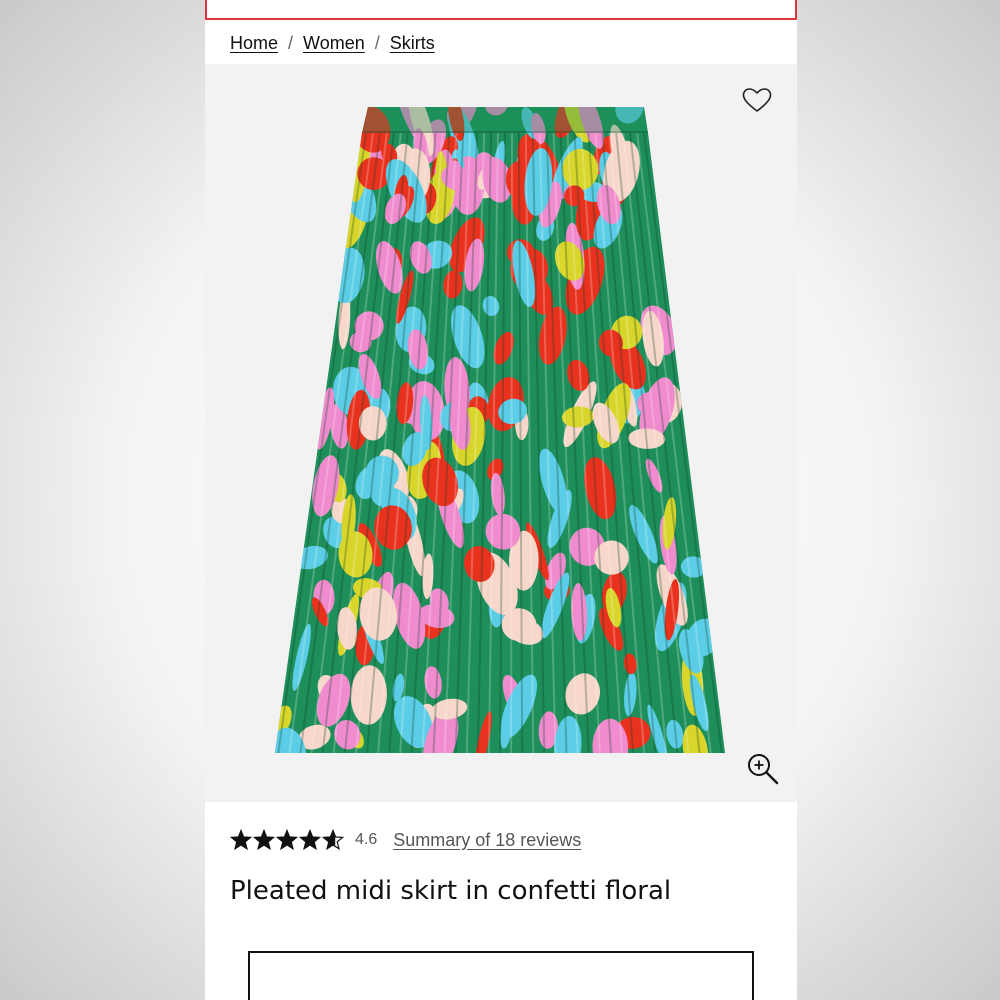 Image resolution: width=1000 pixels, height=1000 pixels. Describe the element at coordinates (412, 43) in the screenshot. I see `breadcrumb-skirts-link: Skirts` at that location.